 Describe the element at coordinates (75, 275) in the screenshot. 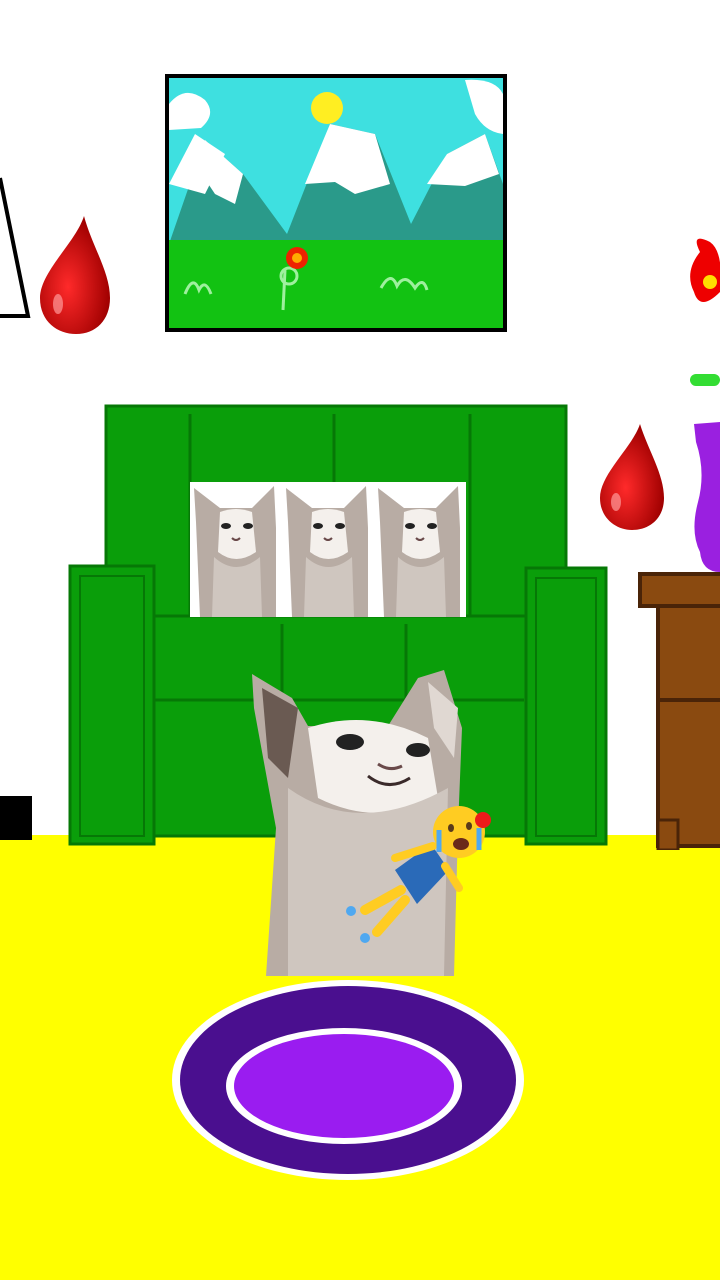

I see `blood-drop-icon` at that location.